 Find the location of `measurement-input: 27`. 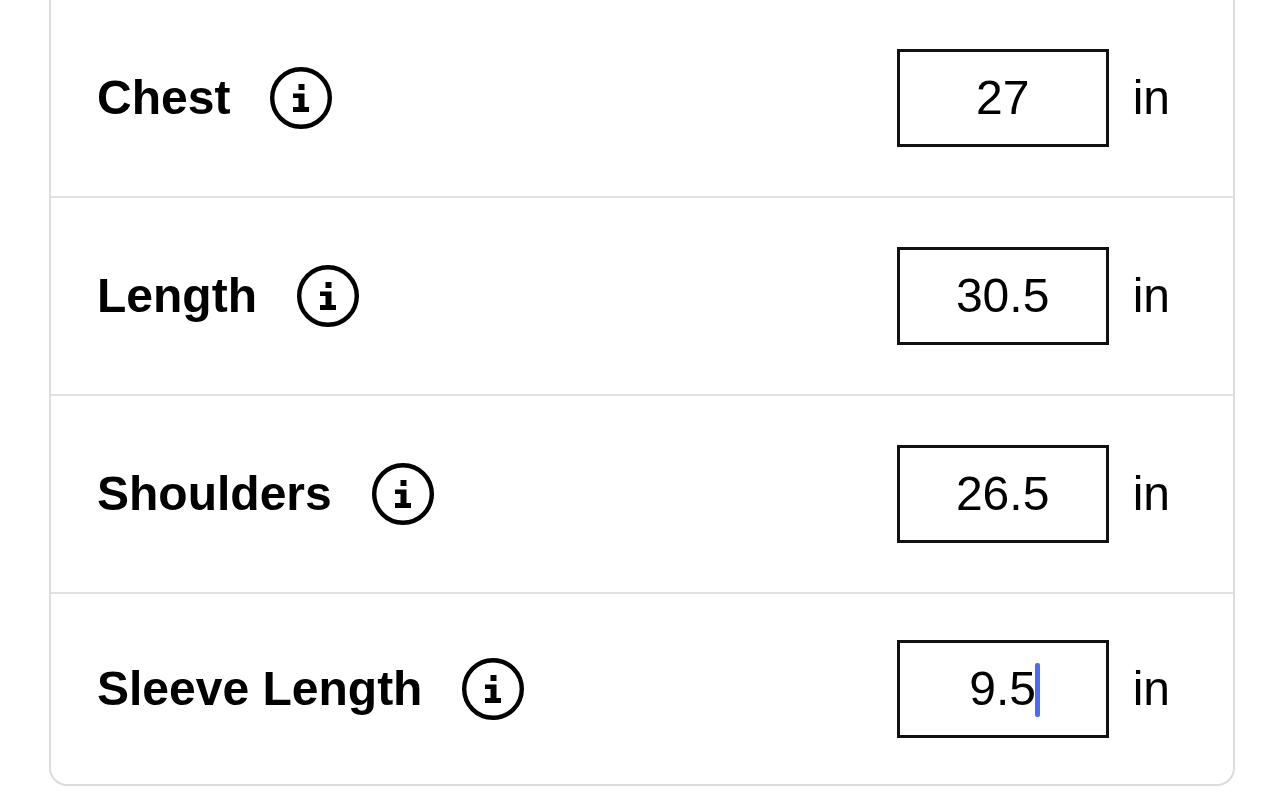

measurement-input: 27 is located at coordinates (1002, 98).